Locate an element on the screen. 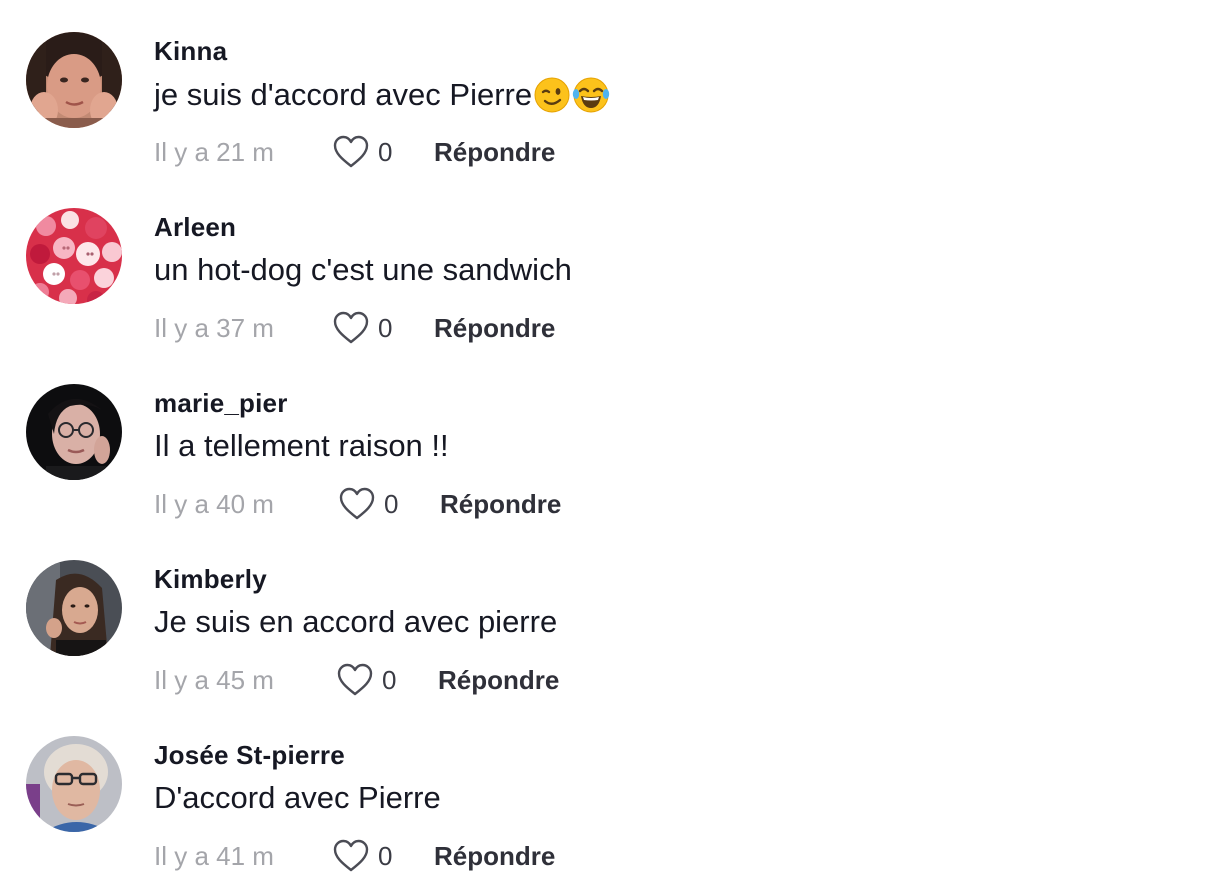 The width and height of the screenshot is (1206, 896). face-with-tears-of-joy-emoji-icon is located at coordinates (591, 95).